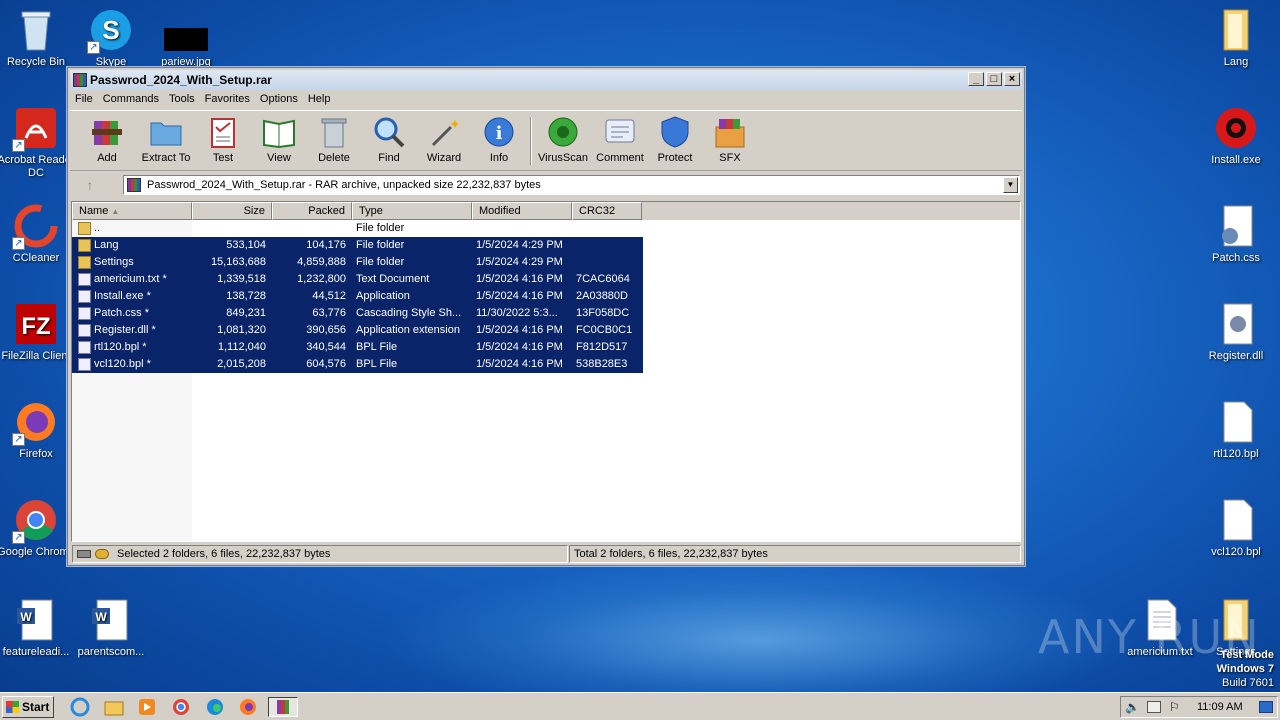 The height and width of the screenshot is (720, 1280). Describe the element at coordinates (18, 537) in the screenshot. I see `shortcut-arrow-icon: ↗` at that location.